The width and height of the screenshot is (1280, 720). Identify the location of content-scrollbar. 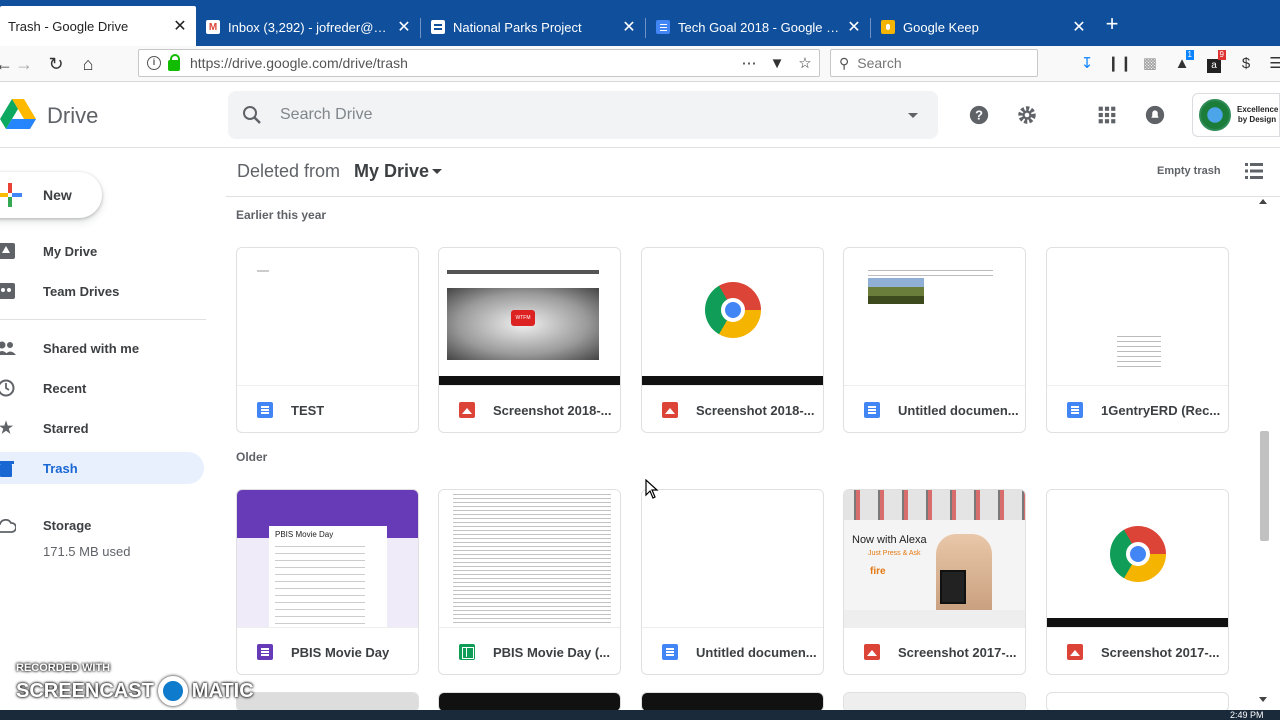
(1264, 453).